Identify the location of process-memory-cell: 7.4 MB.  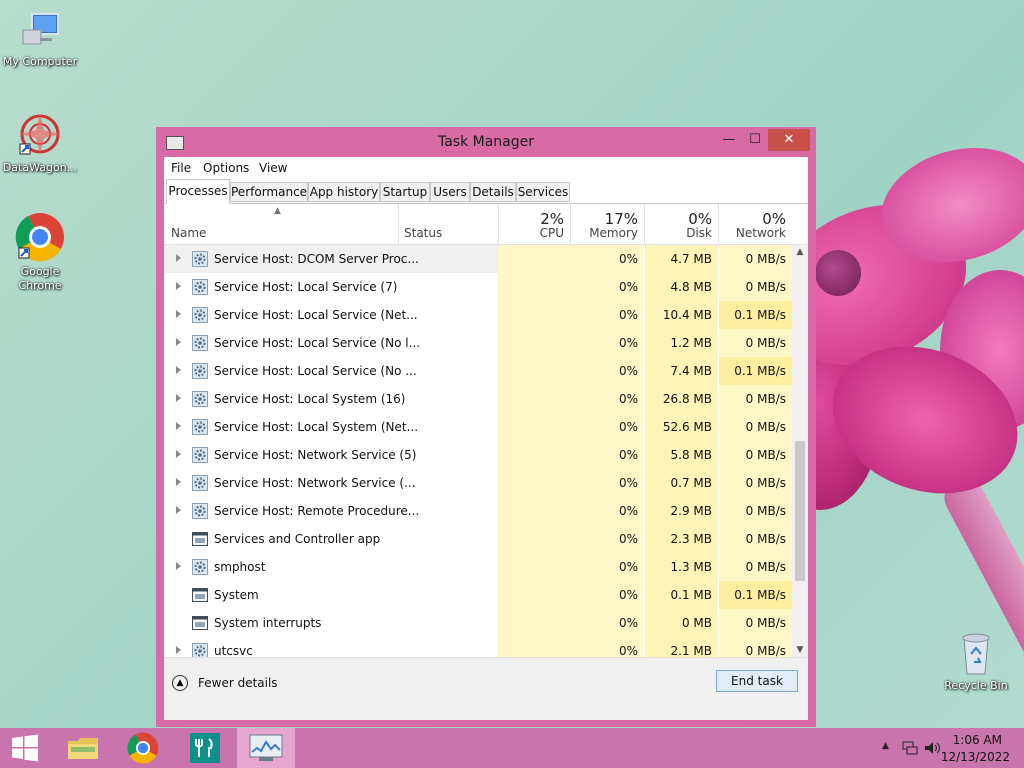
(681, 371).